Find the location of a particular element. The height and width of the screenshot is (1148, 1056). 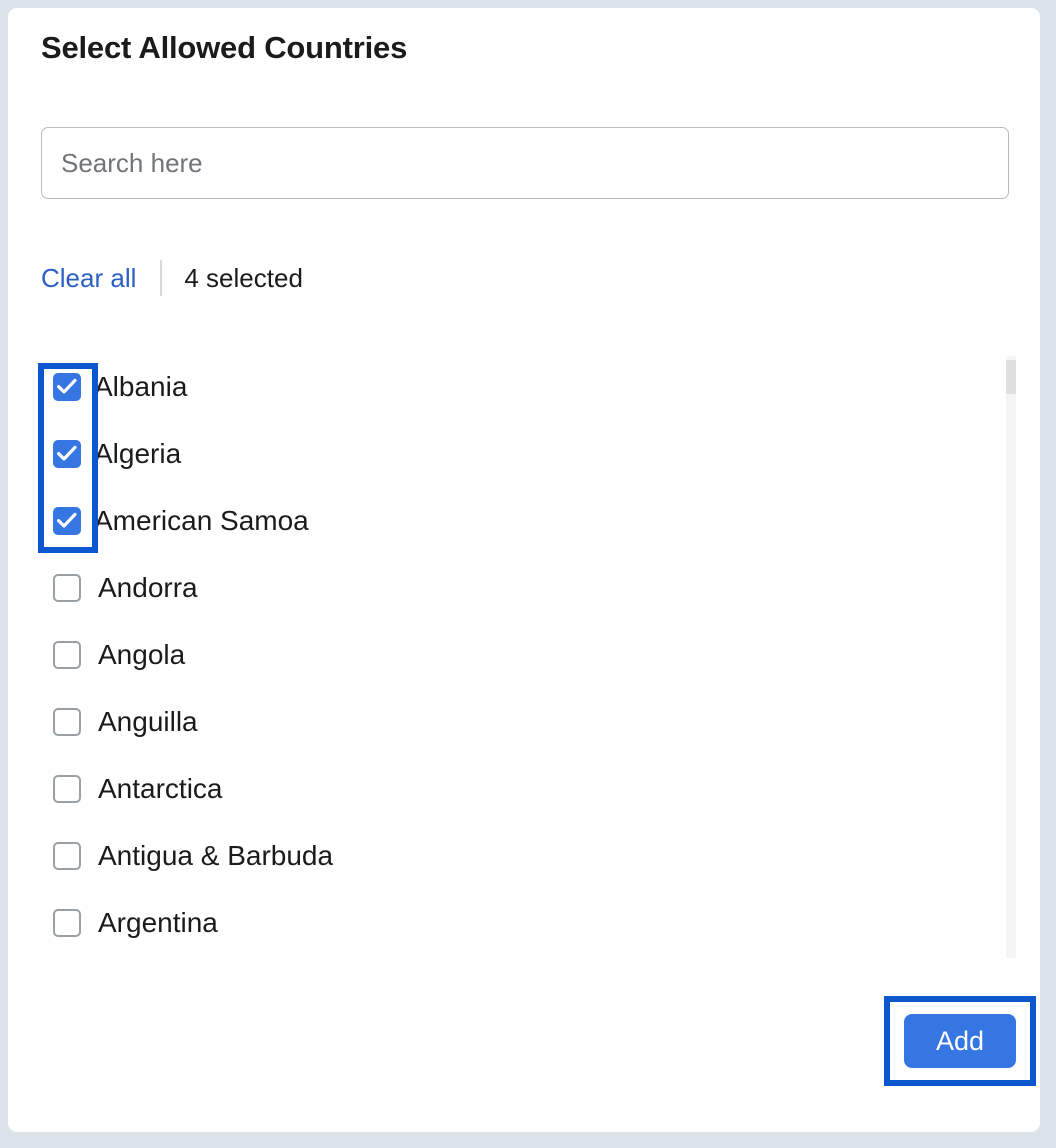

list-item-label: Argentina is located at coordinates (158, 922).